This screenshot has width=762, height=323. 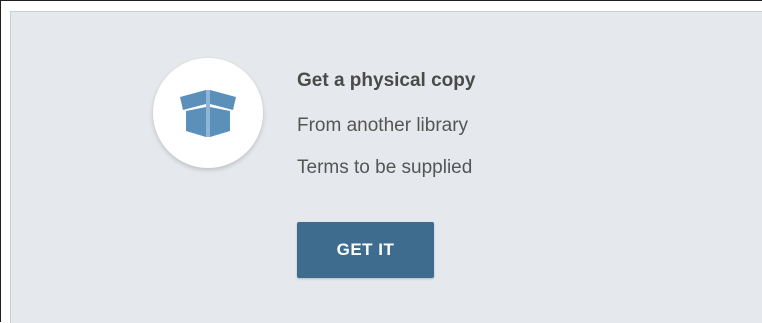 I want to click on offer-source: From another library, so click(x=383, y=125).